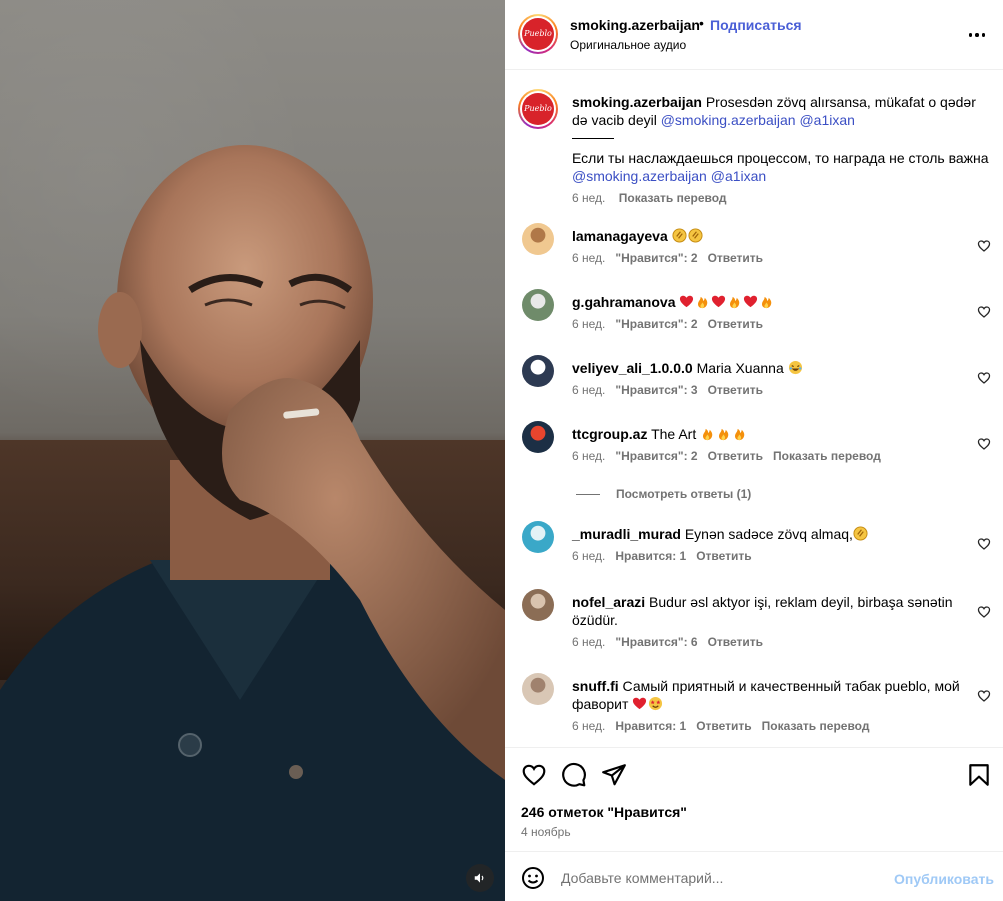 The image size is (1003, 901). Describe the element at coordinates (614, 775) in the screenshot. I see `share-icon` at that location.